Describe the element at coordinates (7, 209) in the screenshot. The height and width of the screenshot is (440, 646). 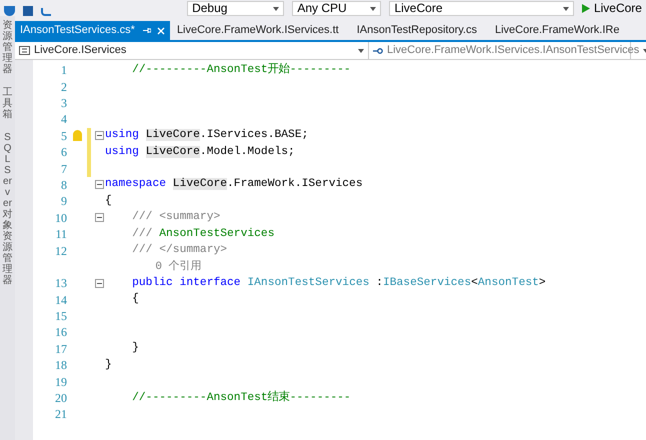
I see `side-panel-tab: SQL Server 对象资源管理器` at that location.